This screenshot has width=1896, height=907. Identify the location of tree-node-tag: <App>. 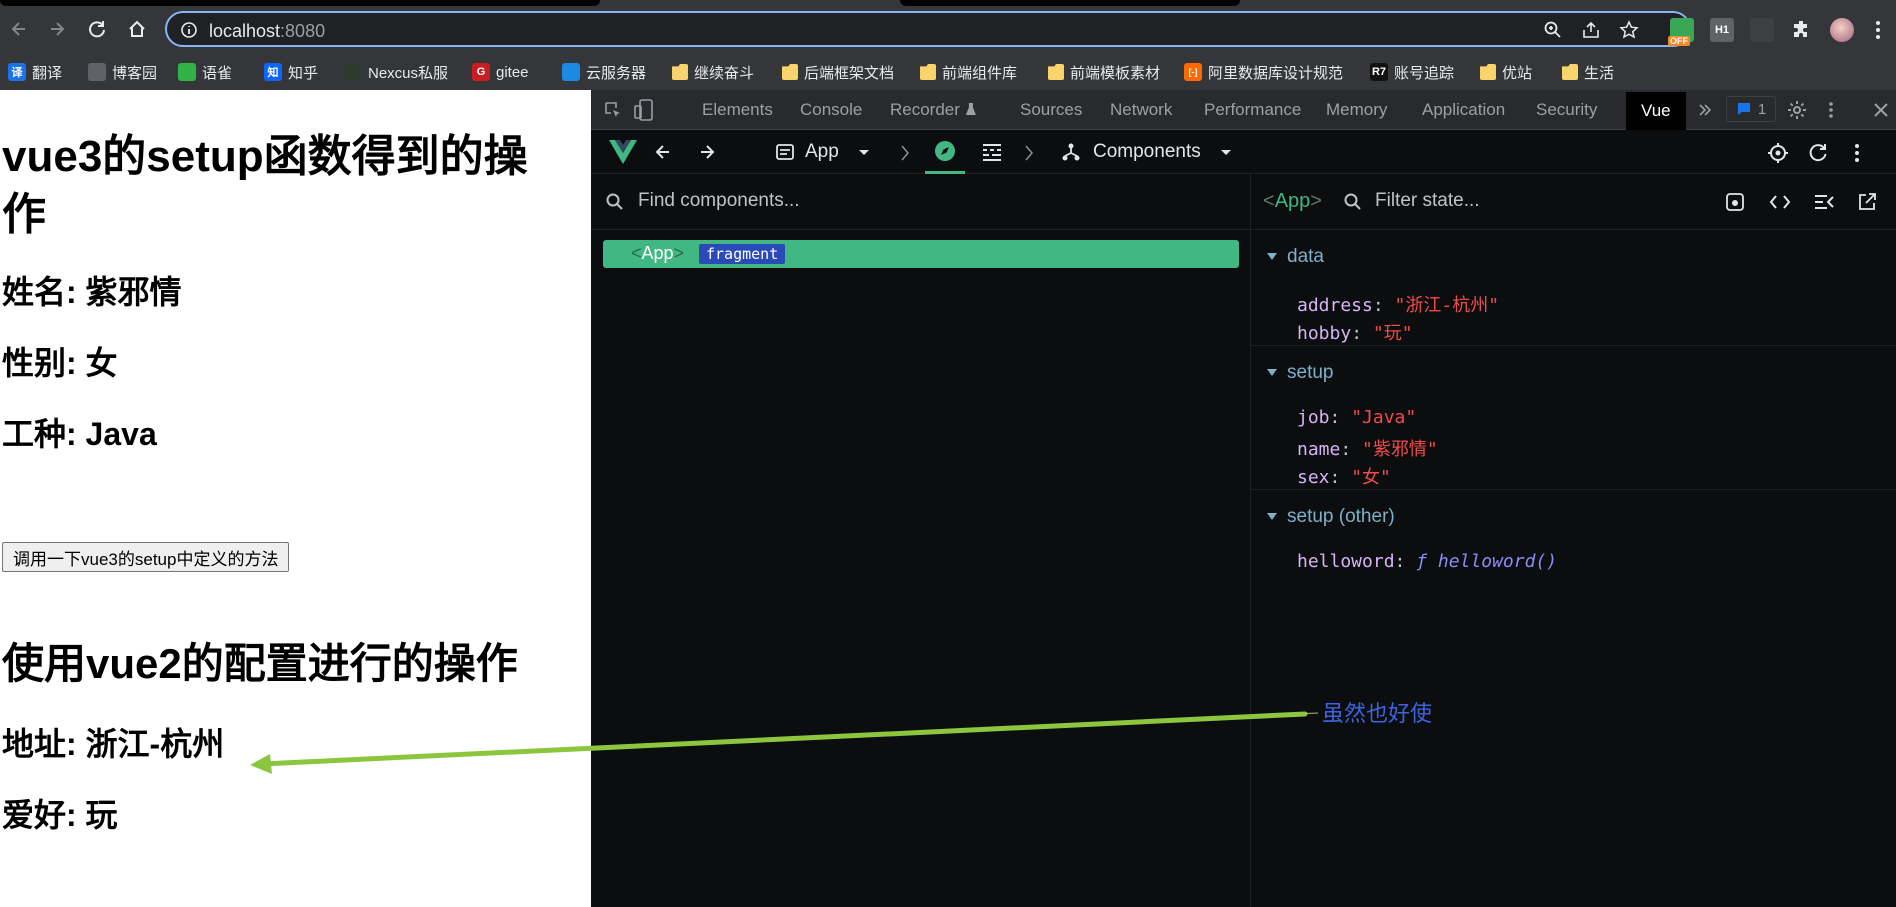
(658, 253).